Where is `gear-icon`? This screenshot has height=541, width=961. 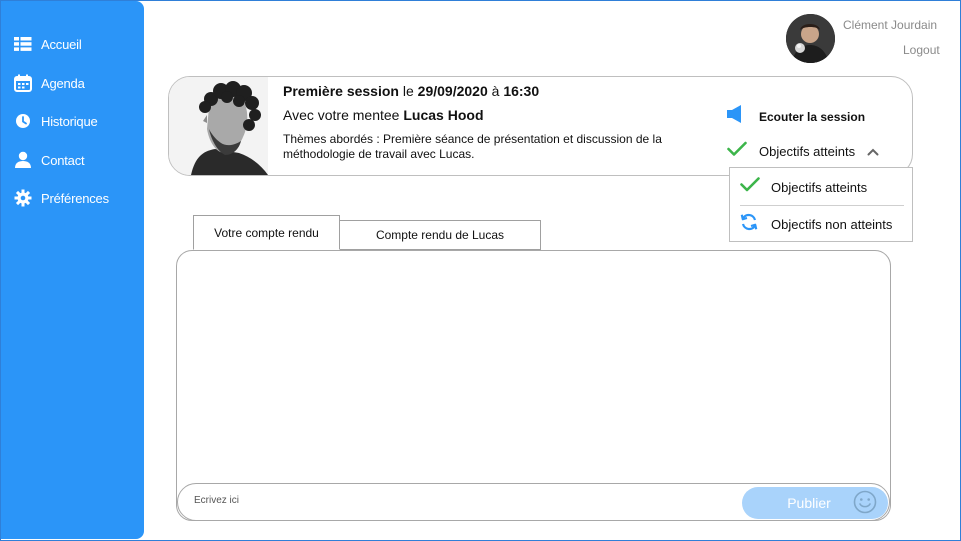 gear-icon is located at coordinates (23, 198).